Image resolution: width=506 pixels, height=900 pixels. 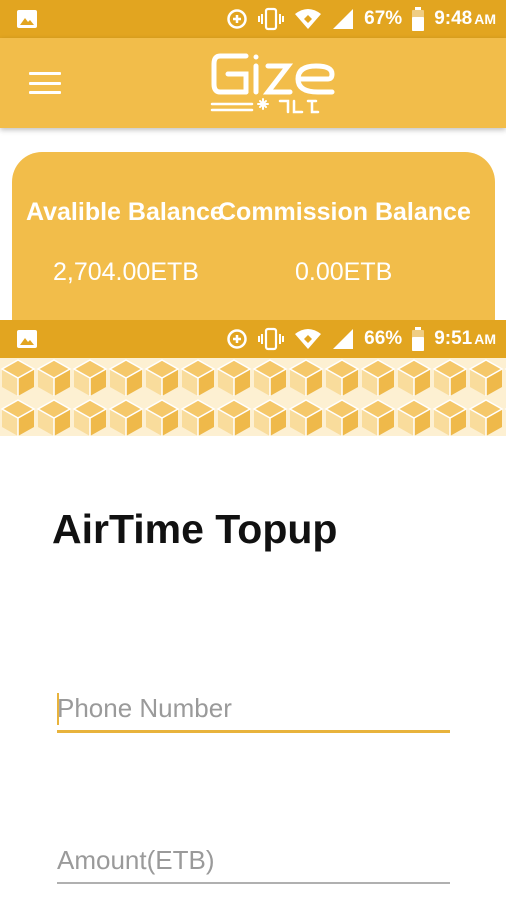 I want to click on commission-balance-value: 0.00ETB, so click(x=344, y=272).